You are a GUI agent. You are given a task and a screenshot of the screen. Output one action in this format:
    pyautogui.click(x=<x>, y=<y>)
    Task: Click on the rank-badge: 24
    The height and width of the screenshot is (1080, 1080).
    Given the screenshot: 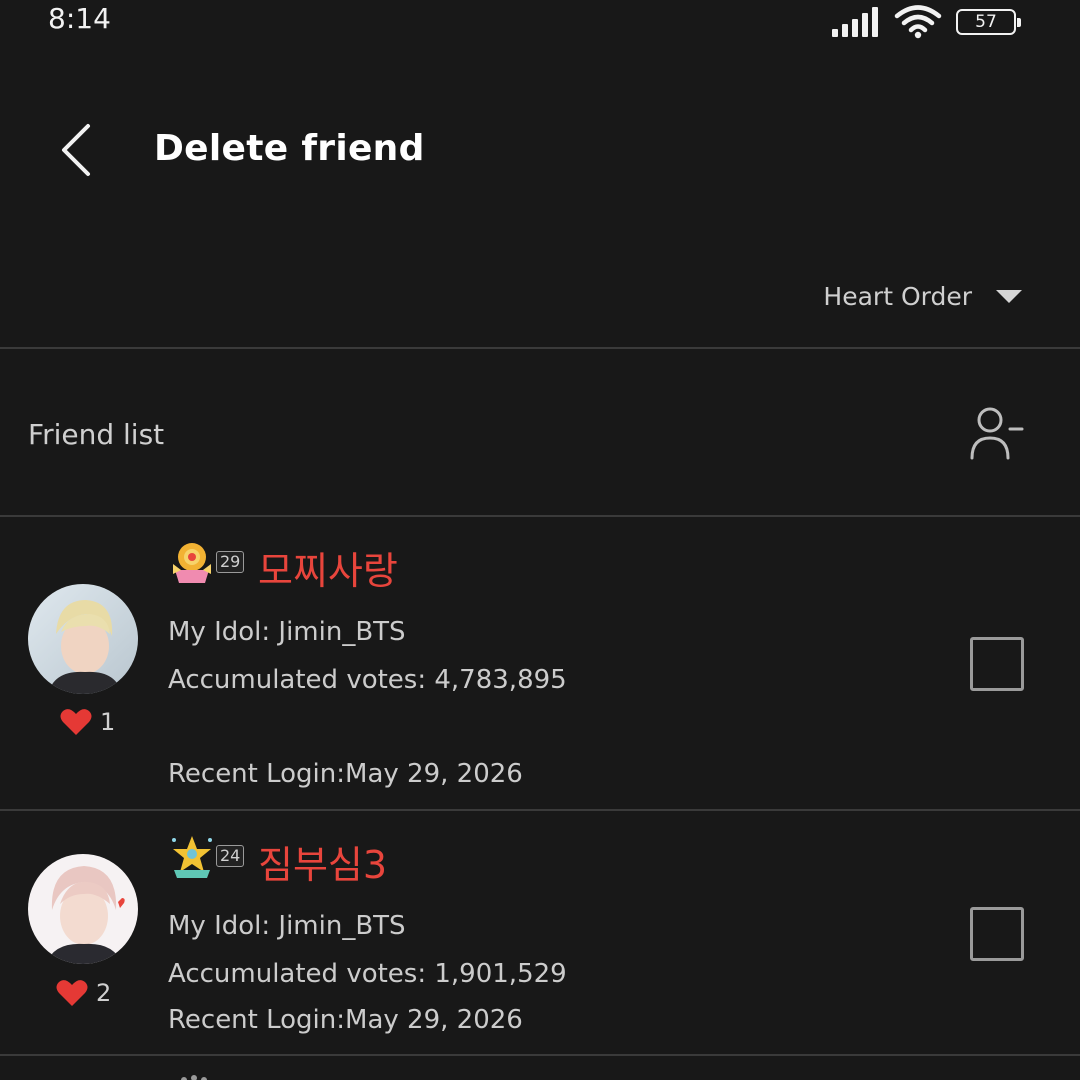 What is the action you would take?
    pyautogui.click(x=207, y=856)
    